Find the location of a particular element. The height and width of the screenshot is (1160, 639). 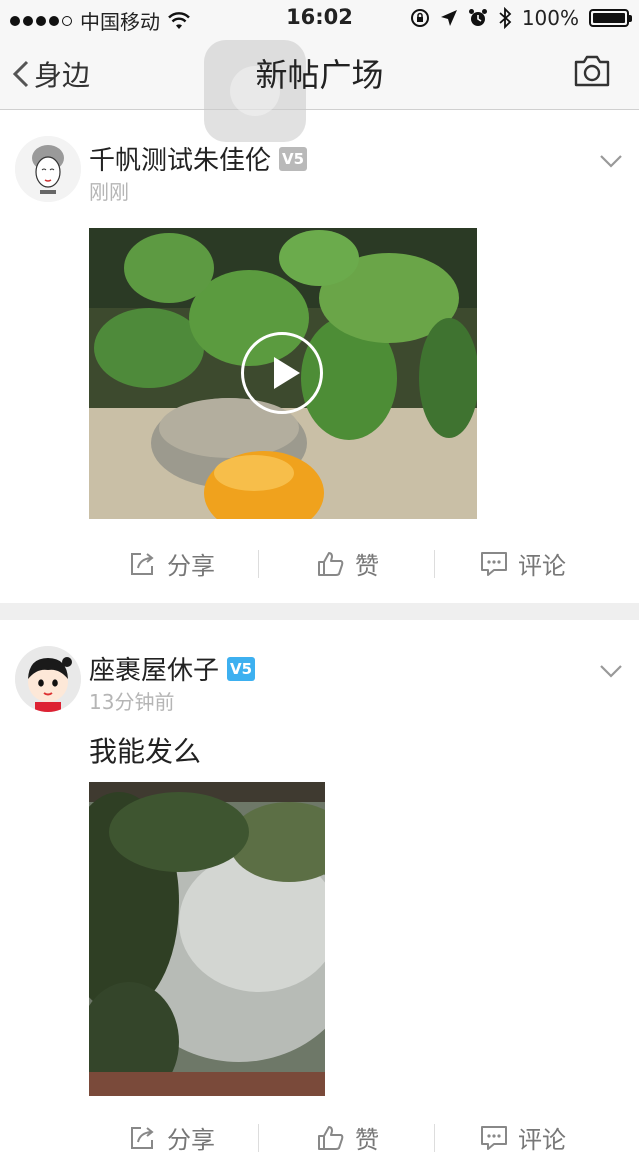

play-button is located at coordinates (282, 373).